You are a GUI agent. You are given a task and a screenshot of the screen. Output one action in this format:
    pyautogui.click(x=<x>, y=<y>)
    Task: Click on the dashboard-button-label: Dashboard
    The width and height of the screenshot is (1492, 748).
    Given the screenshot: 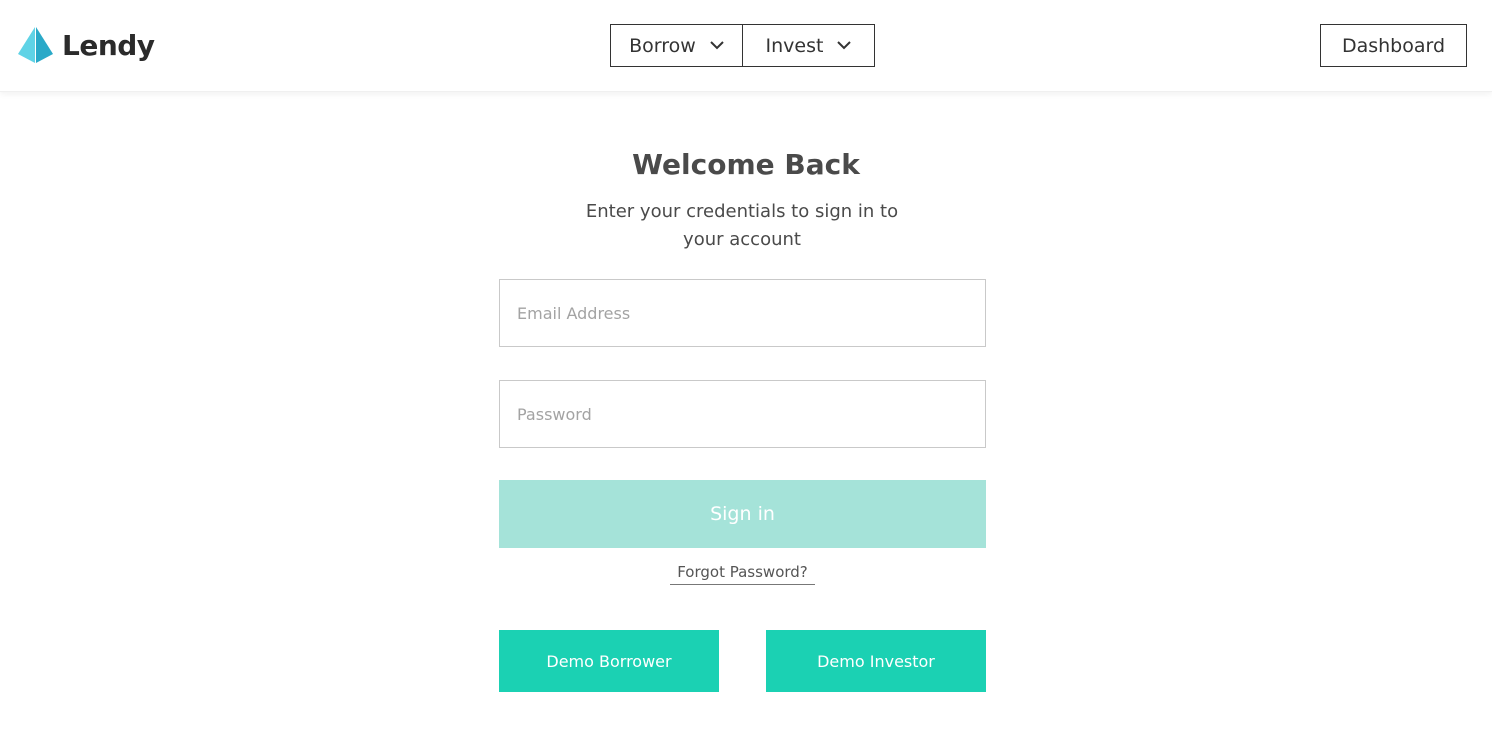 What is the action you would take?
    pyautogui.click(x=1393, y=45)
    